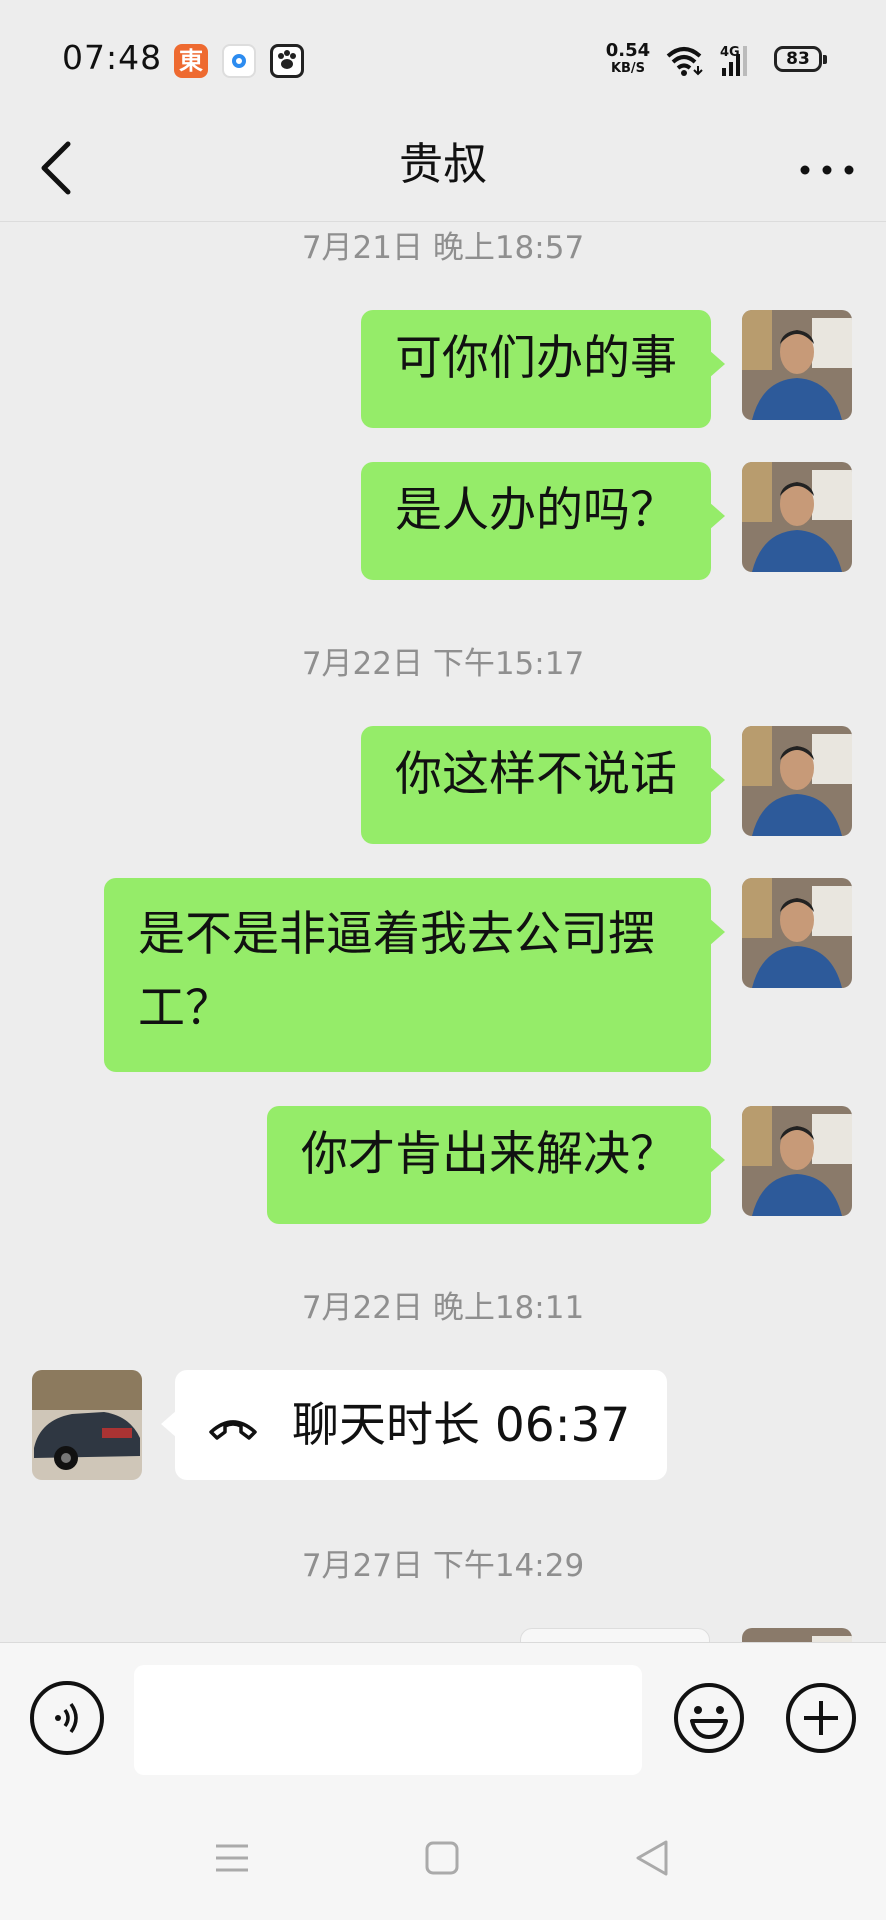 The height and width of the screenshot is (1920, 886). What do you see at coordinates (443, 164) in the screenshot?
I see `chat-title: 贵叔` at bounding box center [443, 164].